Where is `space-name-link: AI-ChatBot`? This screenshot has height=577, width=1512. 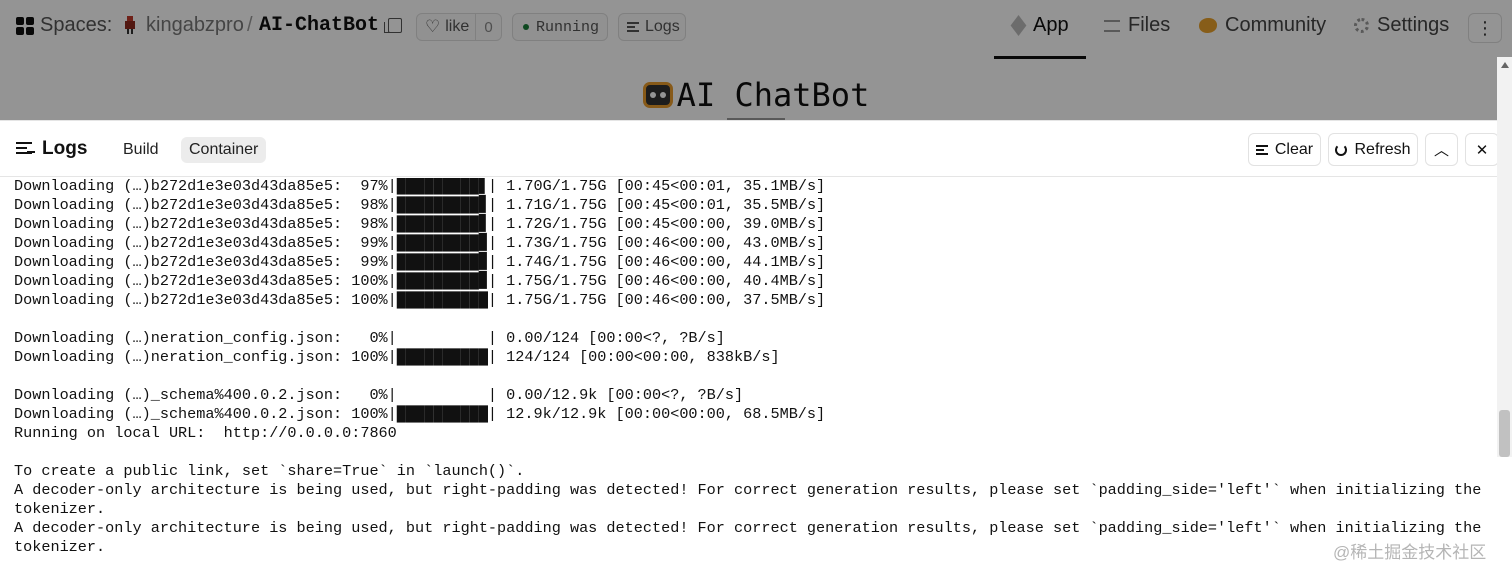
space-name-link: AI-ChatBot is located at coordinates (319, 25).